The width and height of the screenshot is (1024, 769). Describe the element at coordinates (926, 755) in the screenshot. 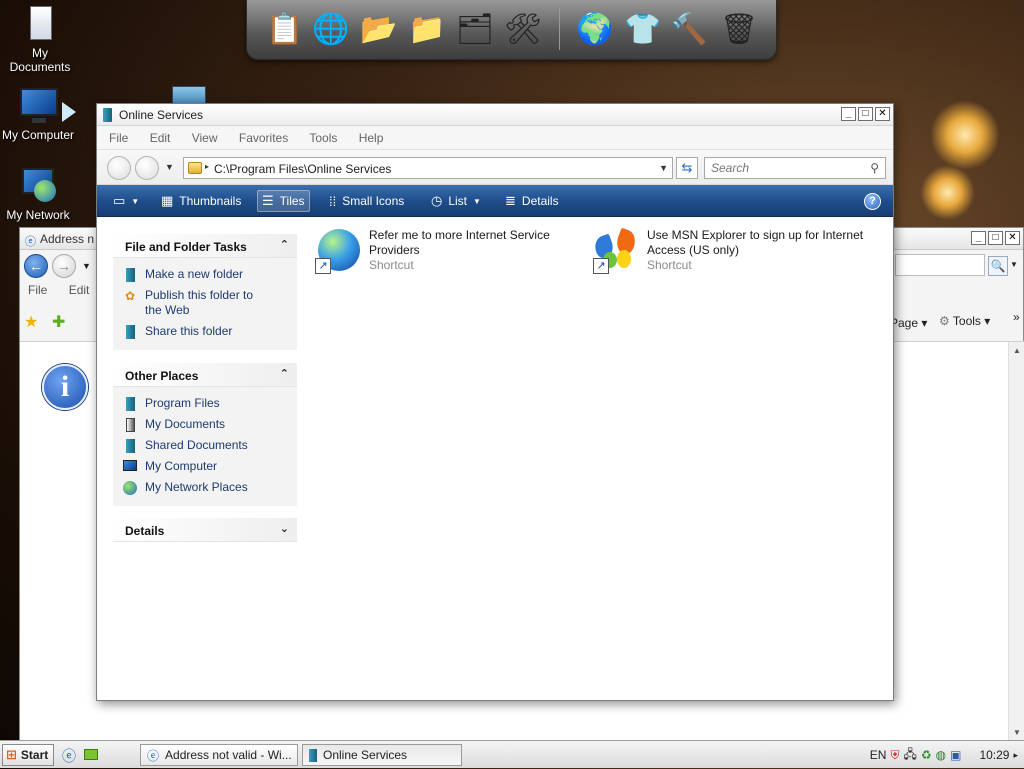

I see `recycle-tray-icon: ♻` at that location.